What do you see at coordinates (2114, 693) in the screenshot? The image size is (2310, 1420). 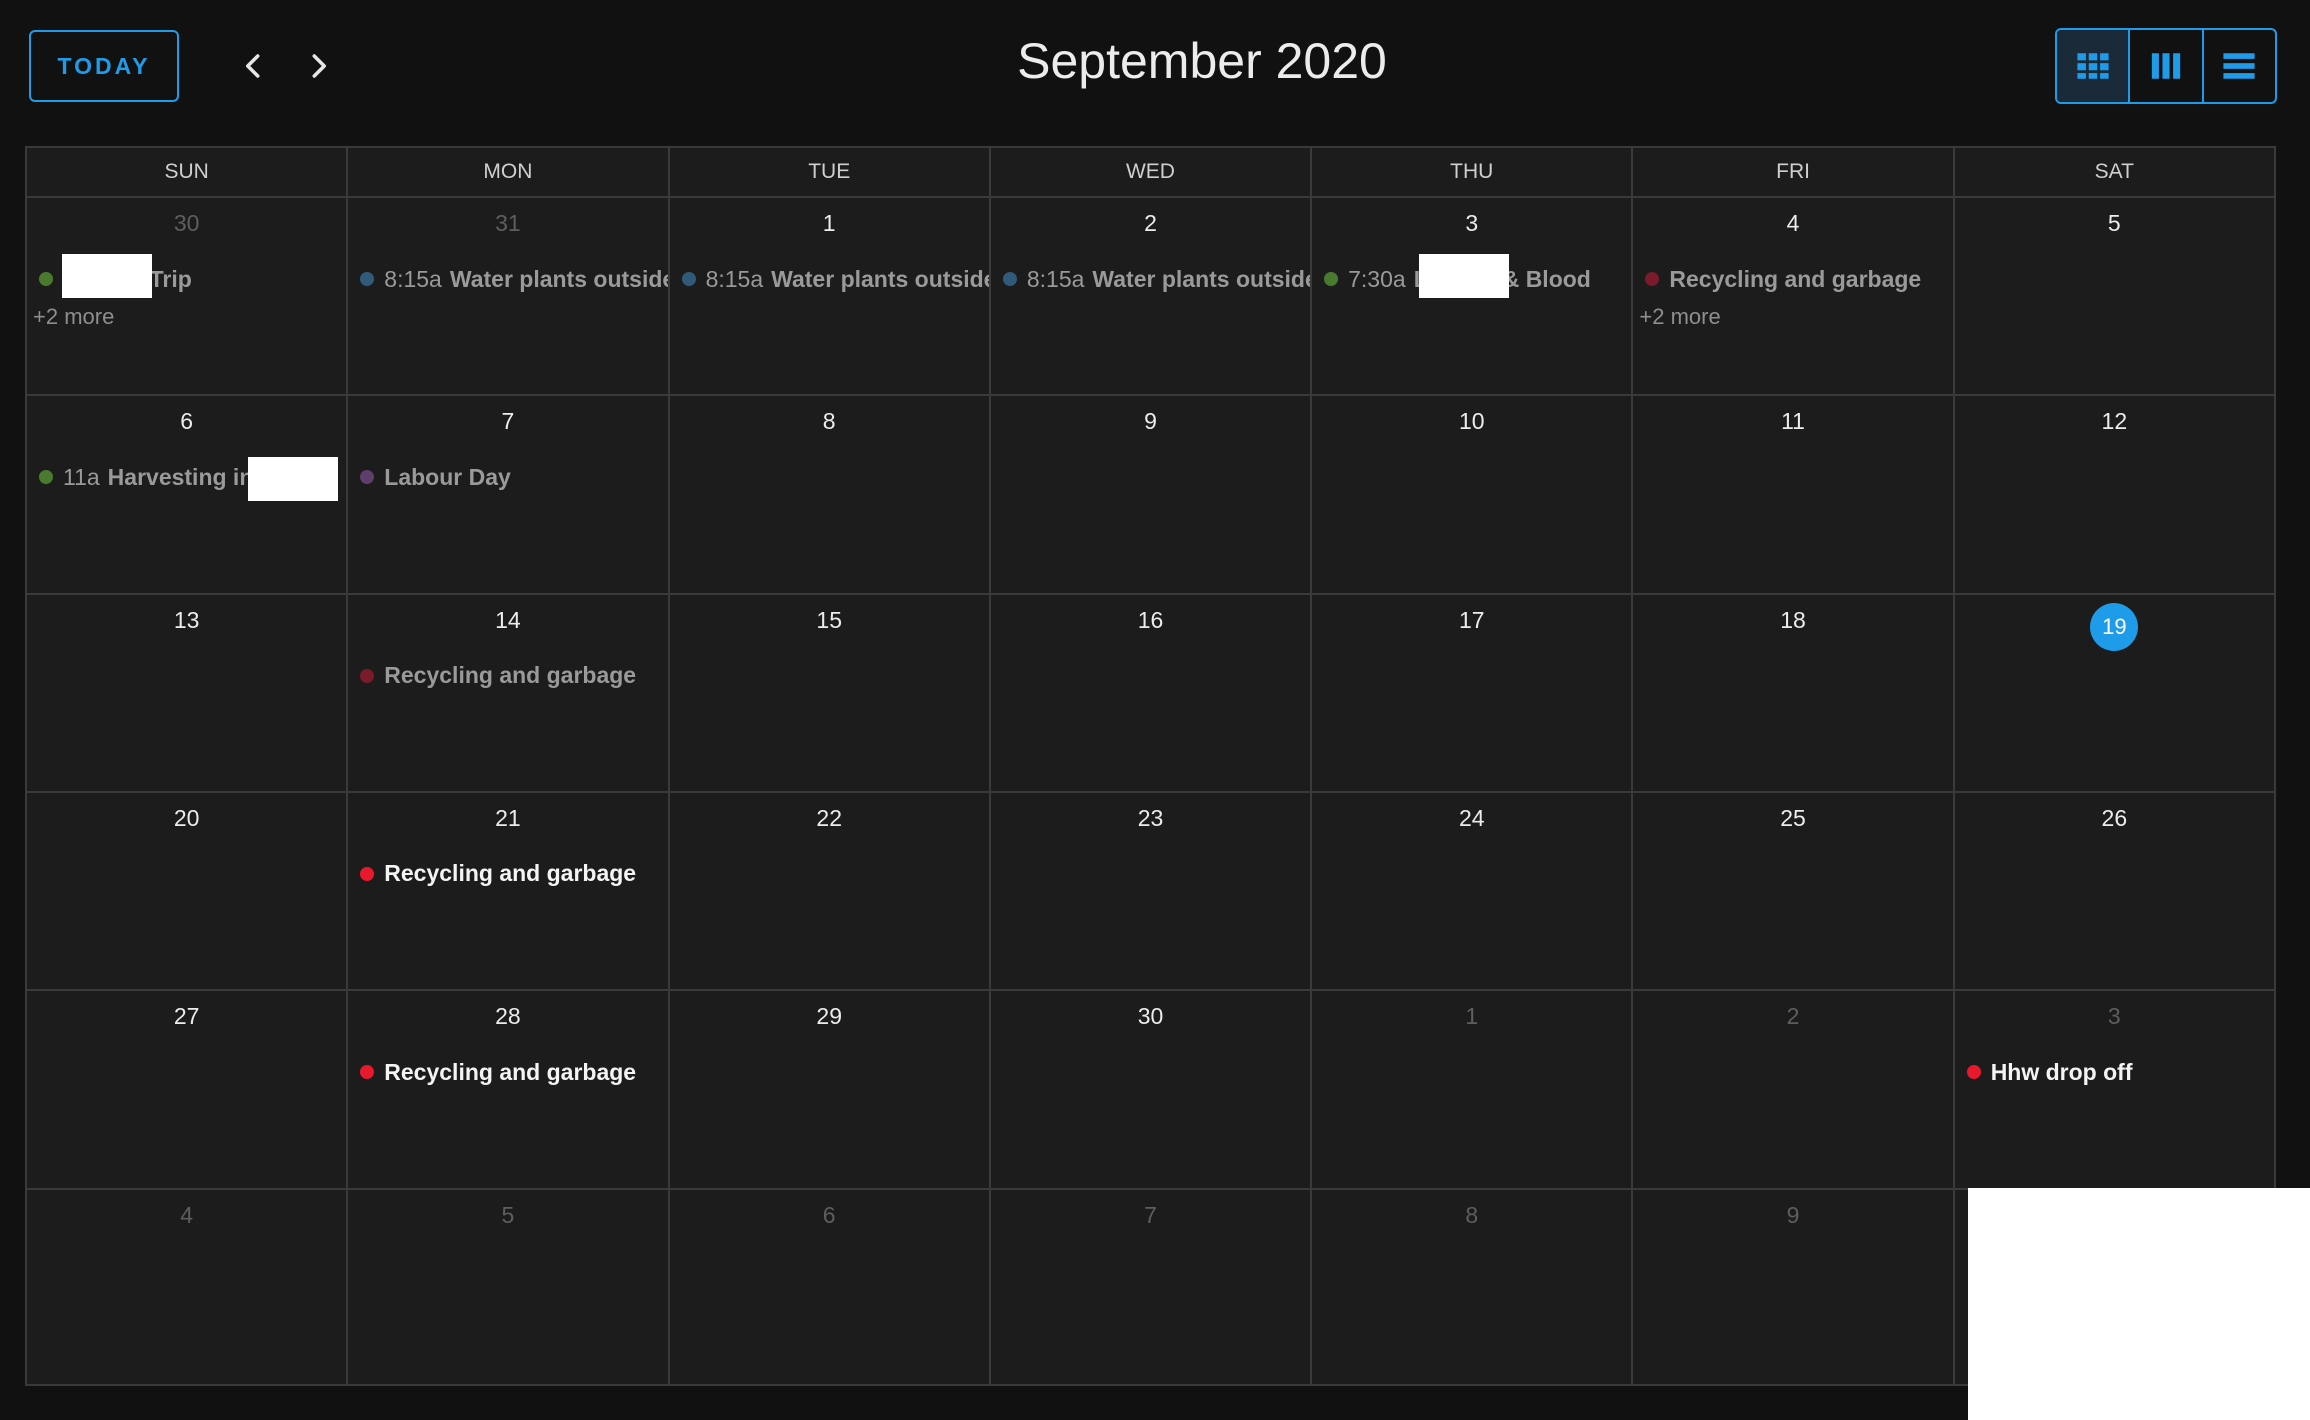 I see `day-cell: 19` at bounding box center [2114, 693].